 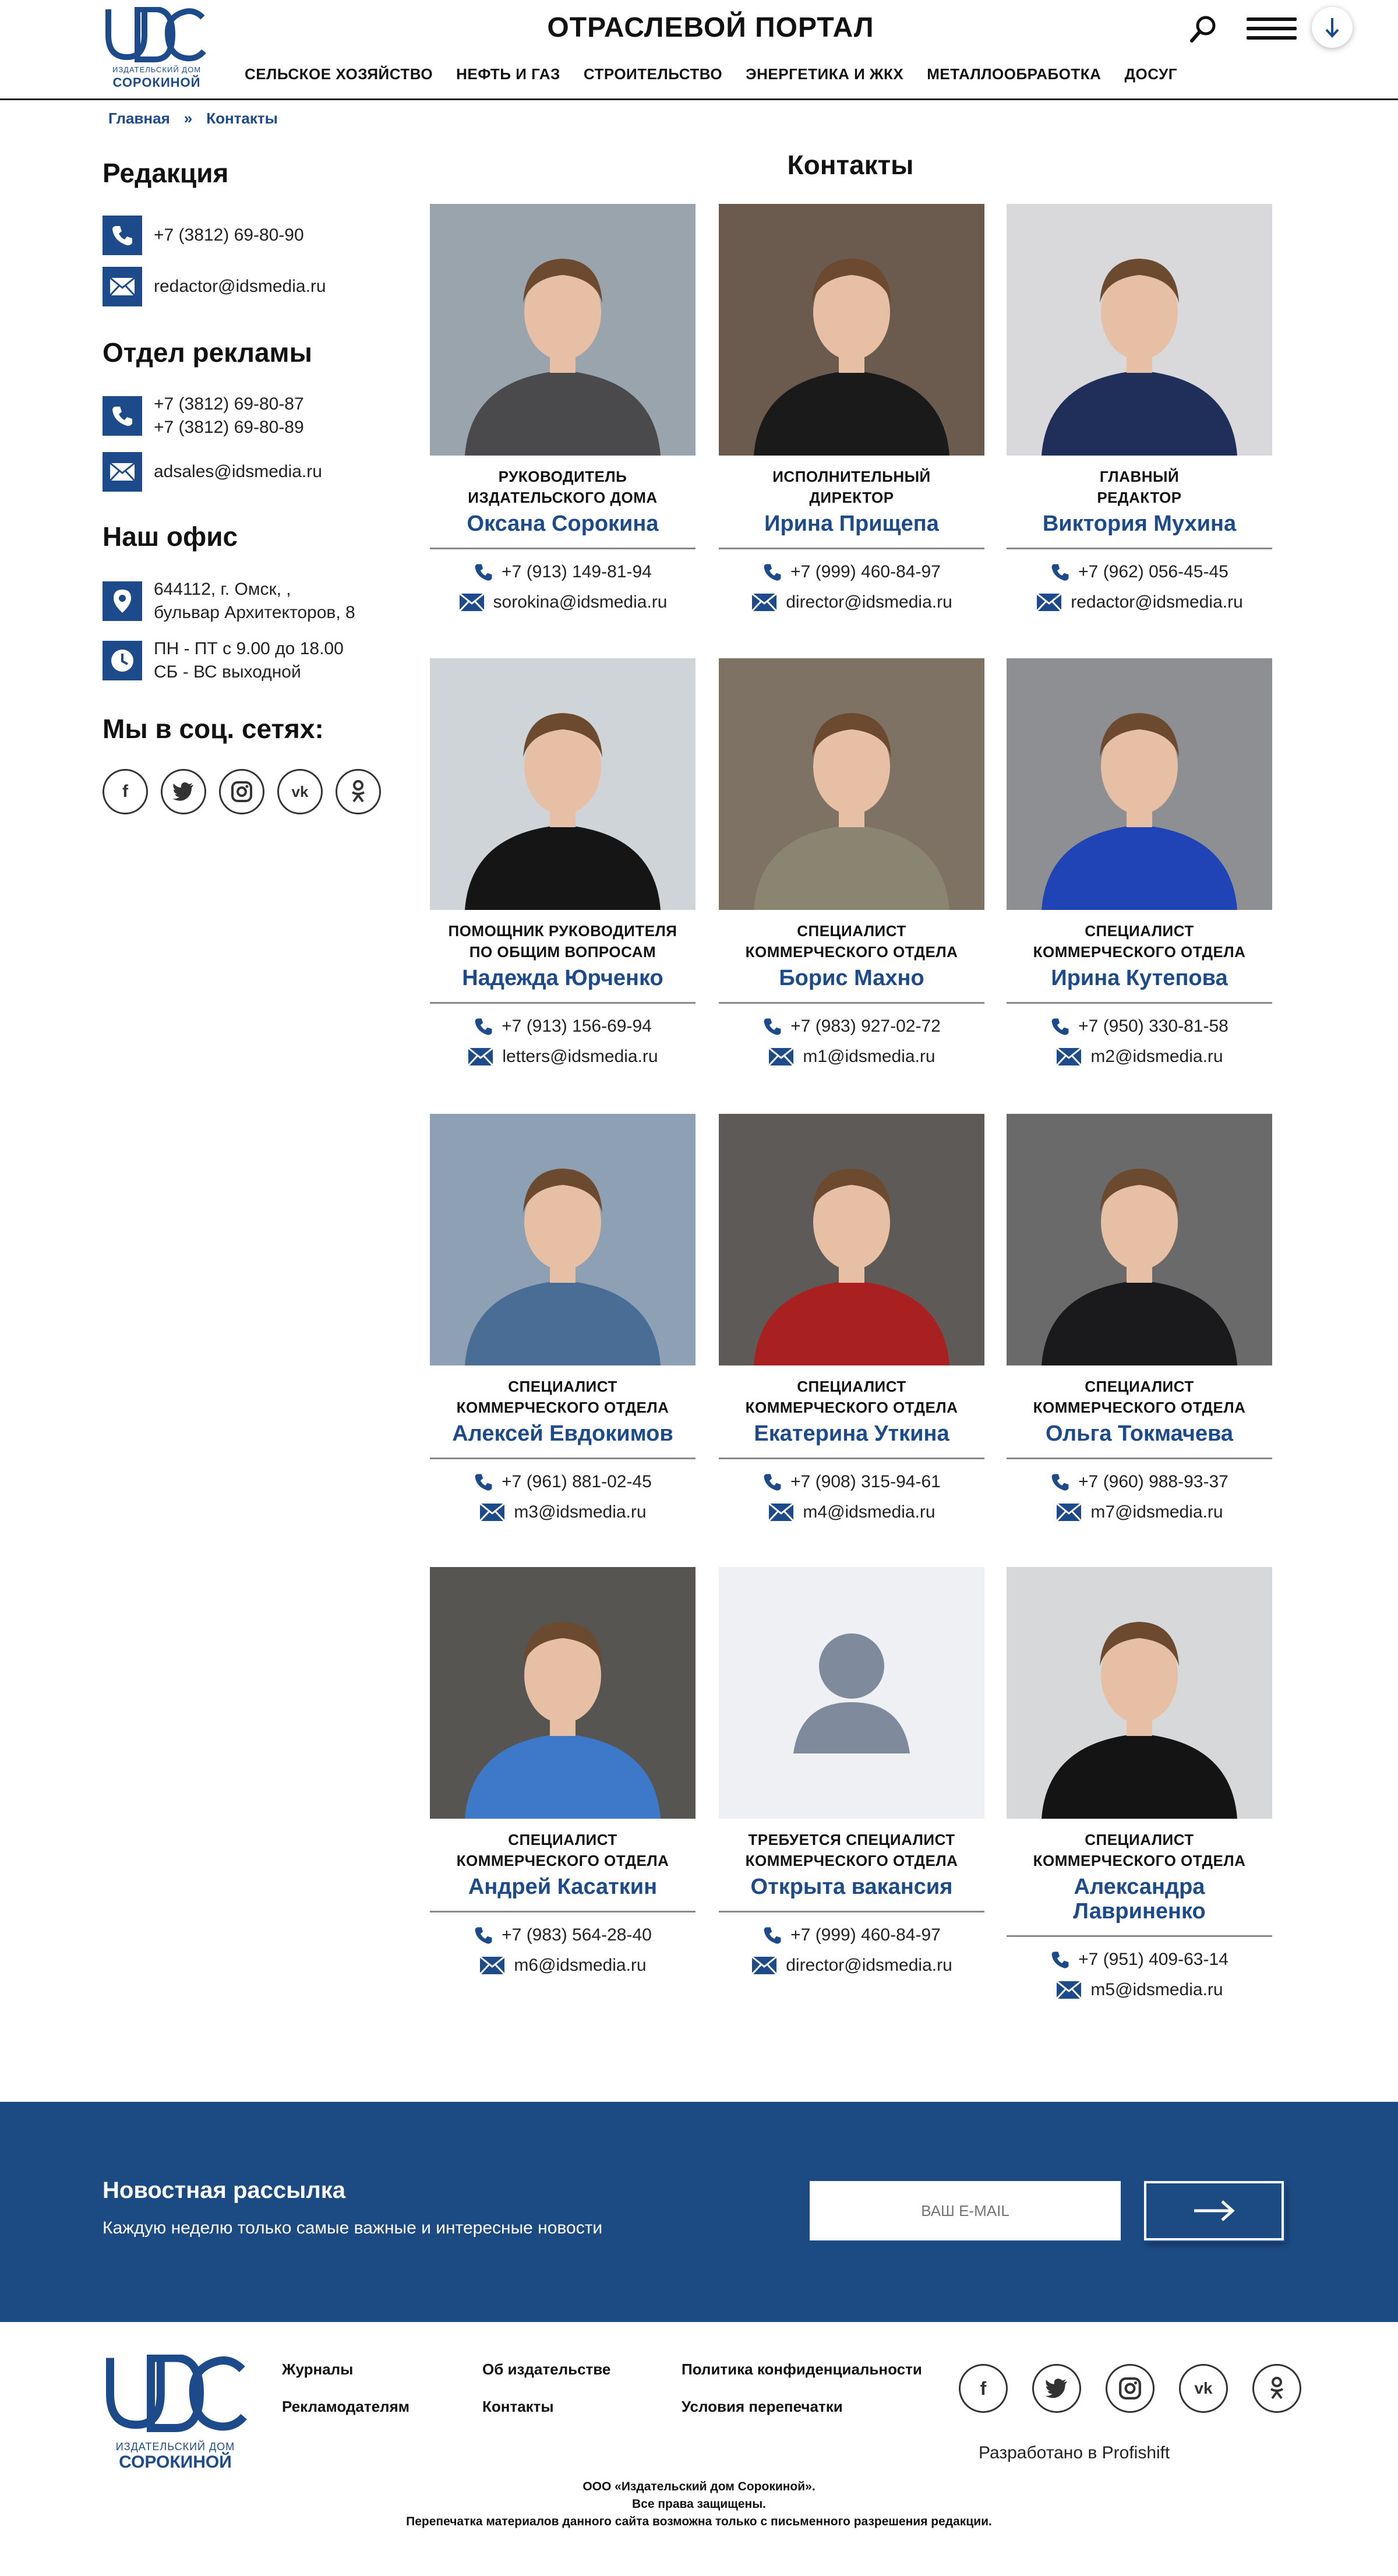 I want to click on contact-role-line-1: ТРЕБУЕТСЯ СПЕЦИАЛИСТ, so click(x=852, y=1840).